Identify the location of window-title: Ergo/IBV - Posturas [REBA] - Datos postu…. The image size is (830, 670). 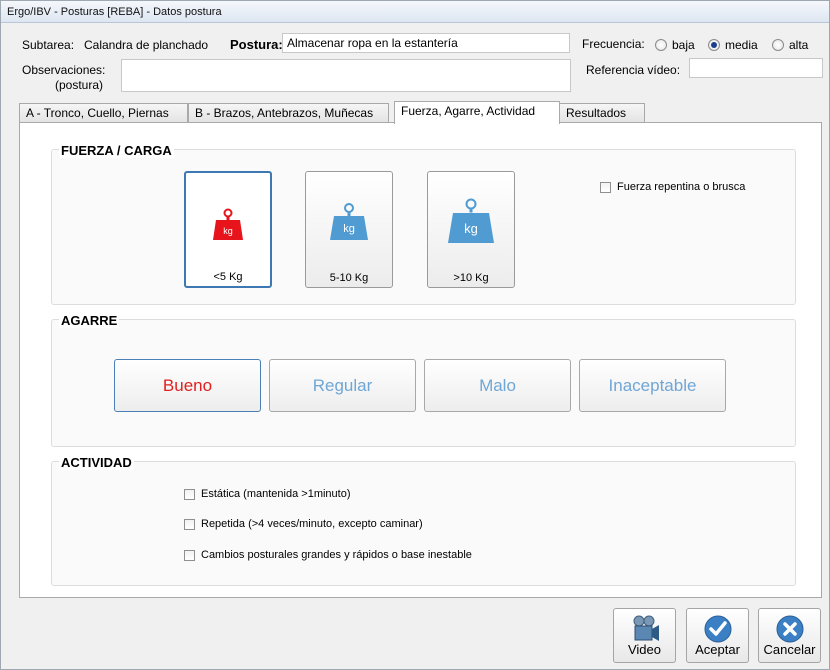
(415, 12).